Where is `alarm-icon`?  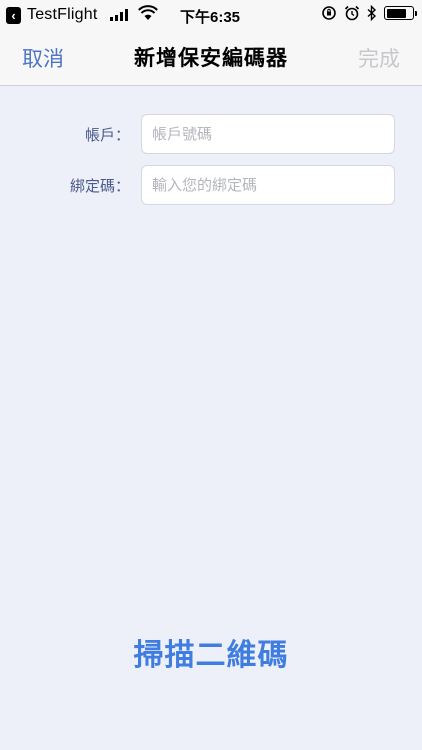 alarm-icon is located at coordinates (352, 13).